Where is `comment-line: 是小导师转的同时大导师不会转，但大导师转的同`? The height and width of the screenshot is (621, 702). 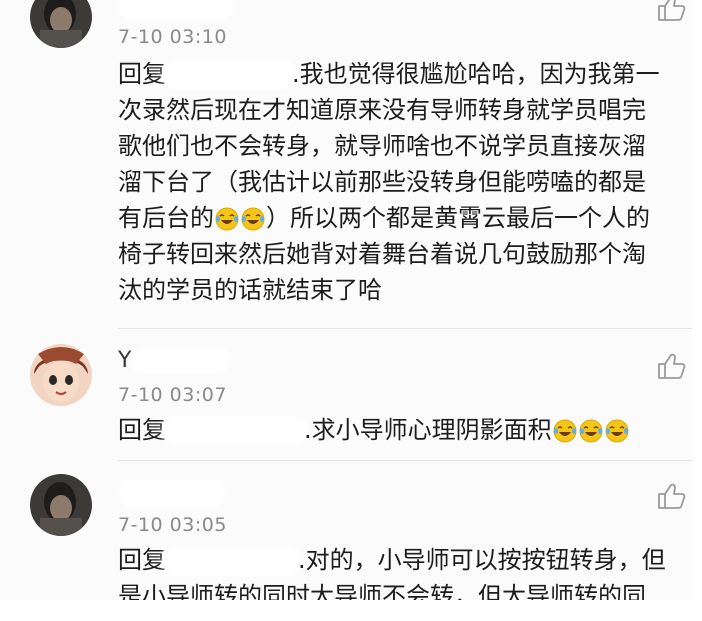
comment-line: 是小导师转的同时大导师不会转，但大导师转的同 is located at coordinates (382, 591).